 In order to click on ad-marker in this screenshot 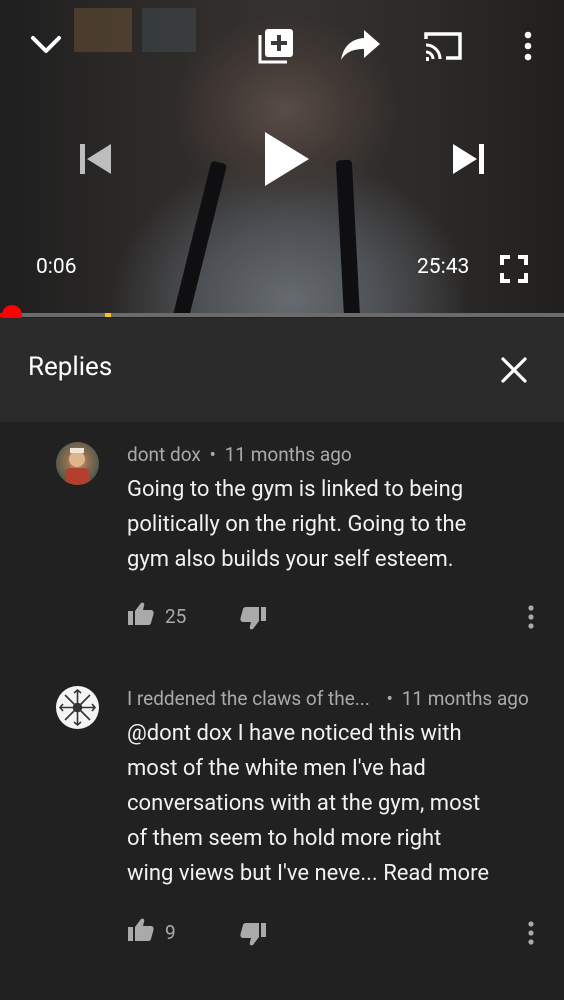, I will do `click(108, 315)`.